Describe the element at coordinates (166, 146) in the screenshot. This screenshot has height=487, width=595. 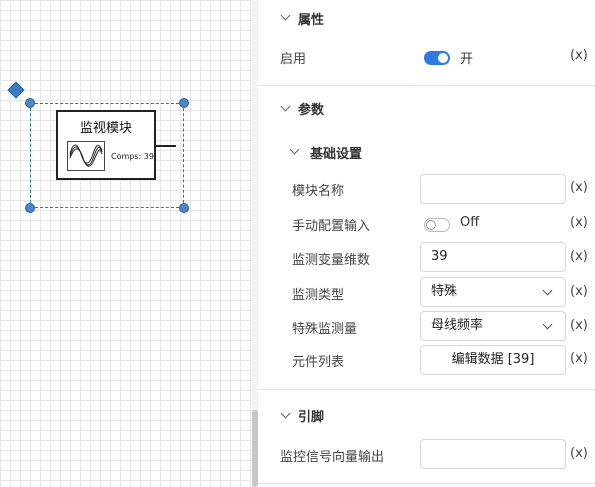
I see `output-port` at that location.